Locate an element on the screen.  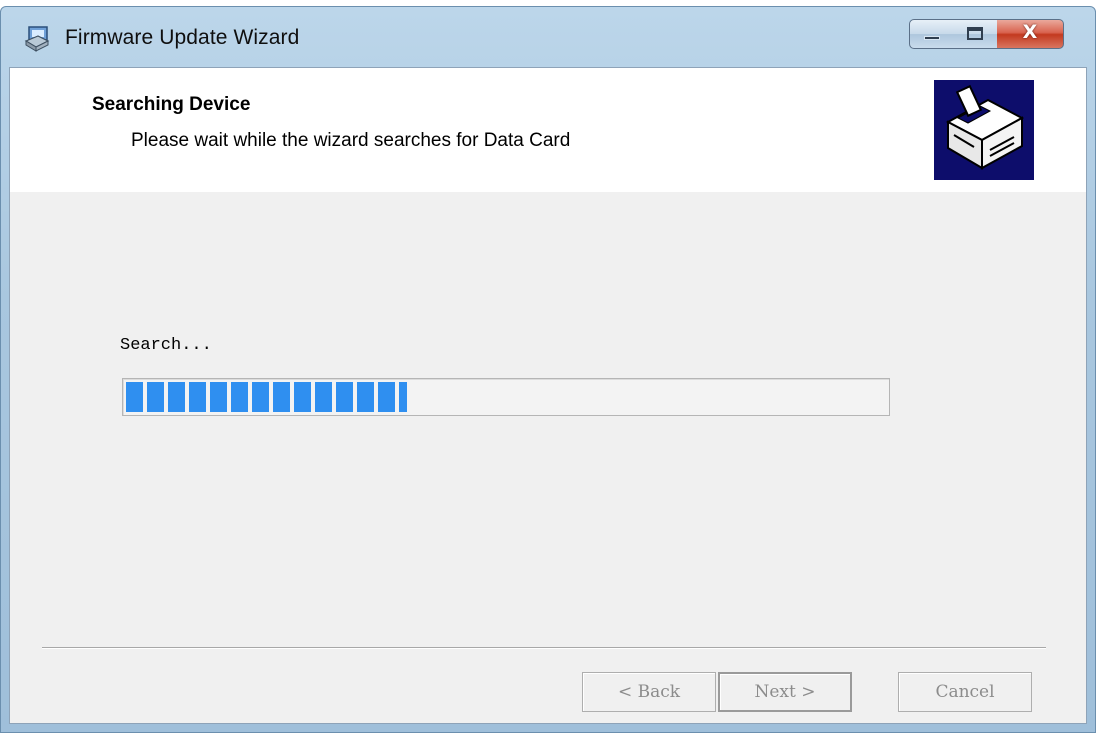
window-title: Firmware Update Wizard is located at coordinates (182, 37).